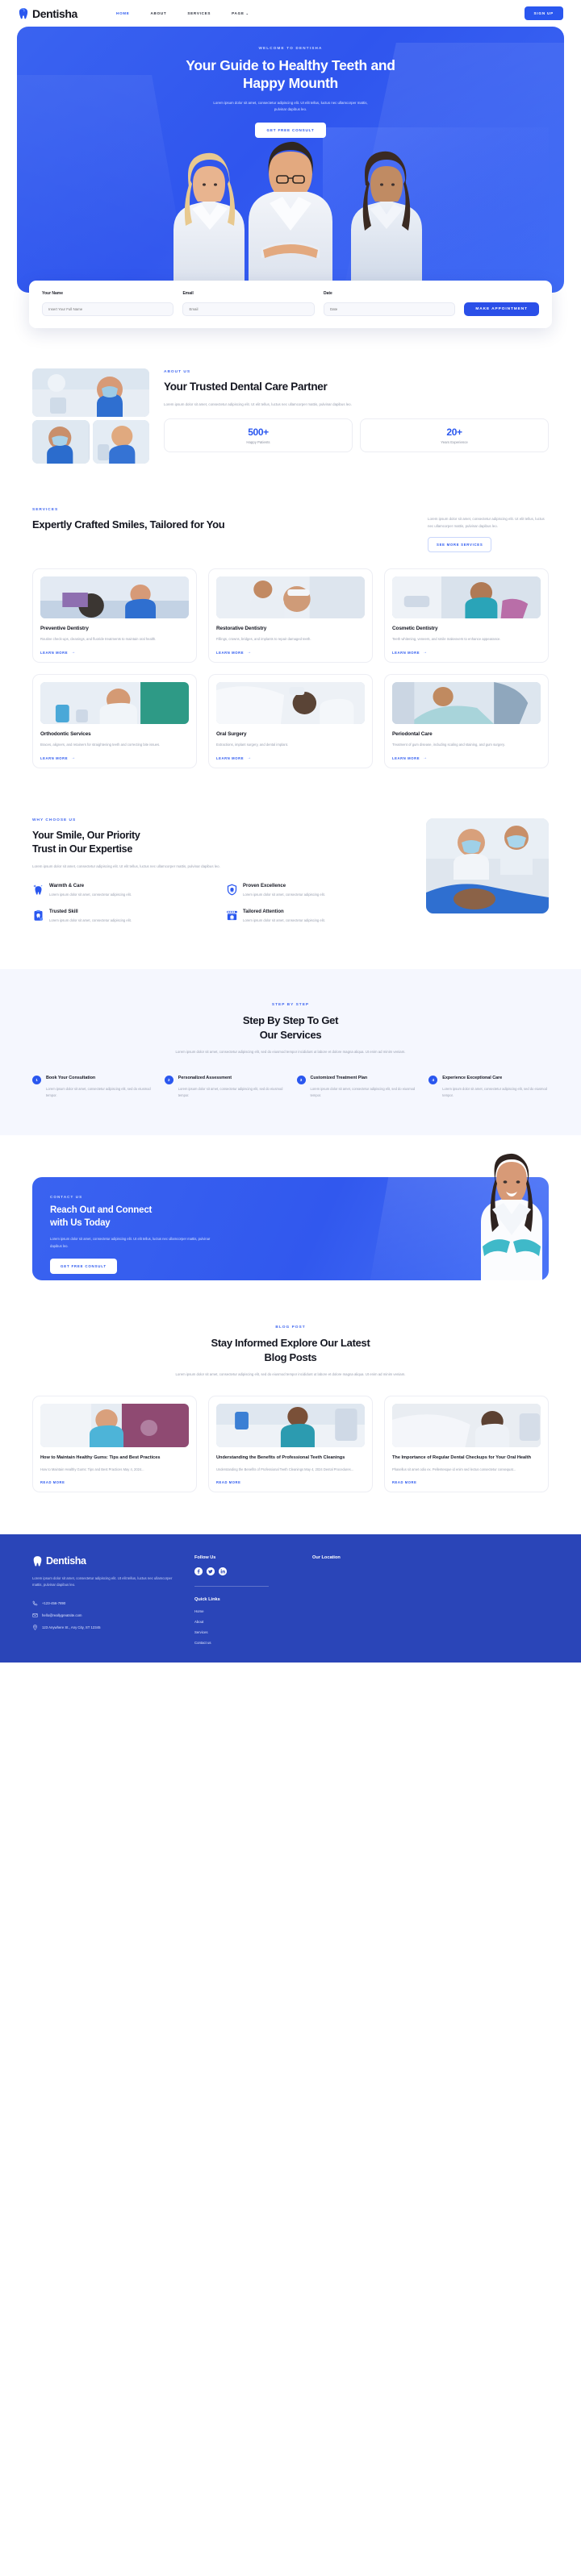  What do you see at coordinates (264, 912) in the screenshot?
I see `feature-name: Tailored Attention` at bounding box center [264, 912].